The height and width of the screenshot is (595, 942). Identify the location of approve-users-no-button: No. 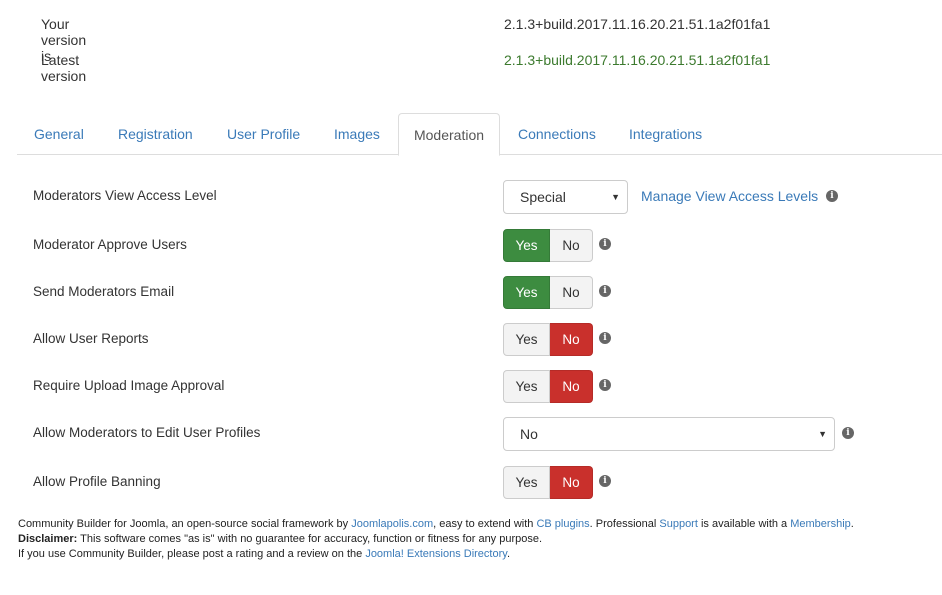
(571, 245).